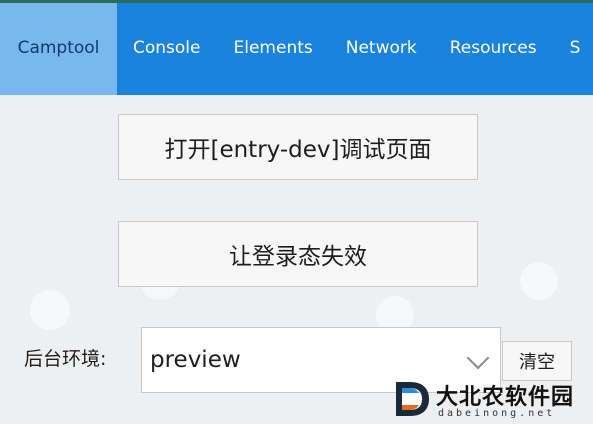  What do you see at coordinates (478, 358) in the screenshot?
I see `chevron-down-icon` at bounding box center [478, 358].